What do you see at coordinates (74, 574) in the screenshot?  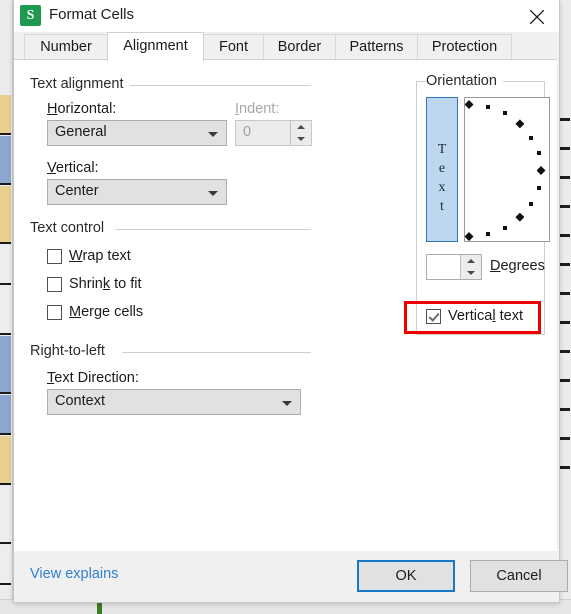 I see `view-explains-link: View explains` at bounding box center [74, 574].